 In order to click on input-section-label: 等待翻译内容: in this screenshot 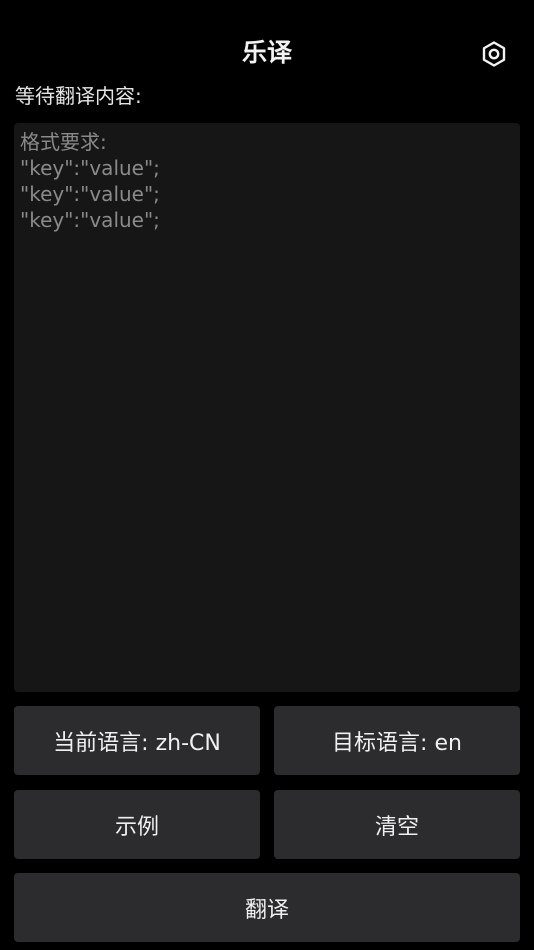, I will do `click(78, 96)`.